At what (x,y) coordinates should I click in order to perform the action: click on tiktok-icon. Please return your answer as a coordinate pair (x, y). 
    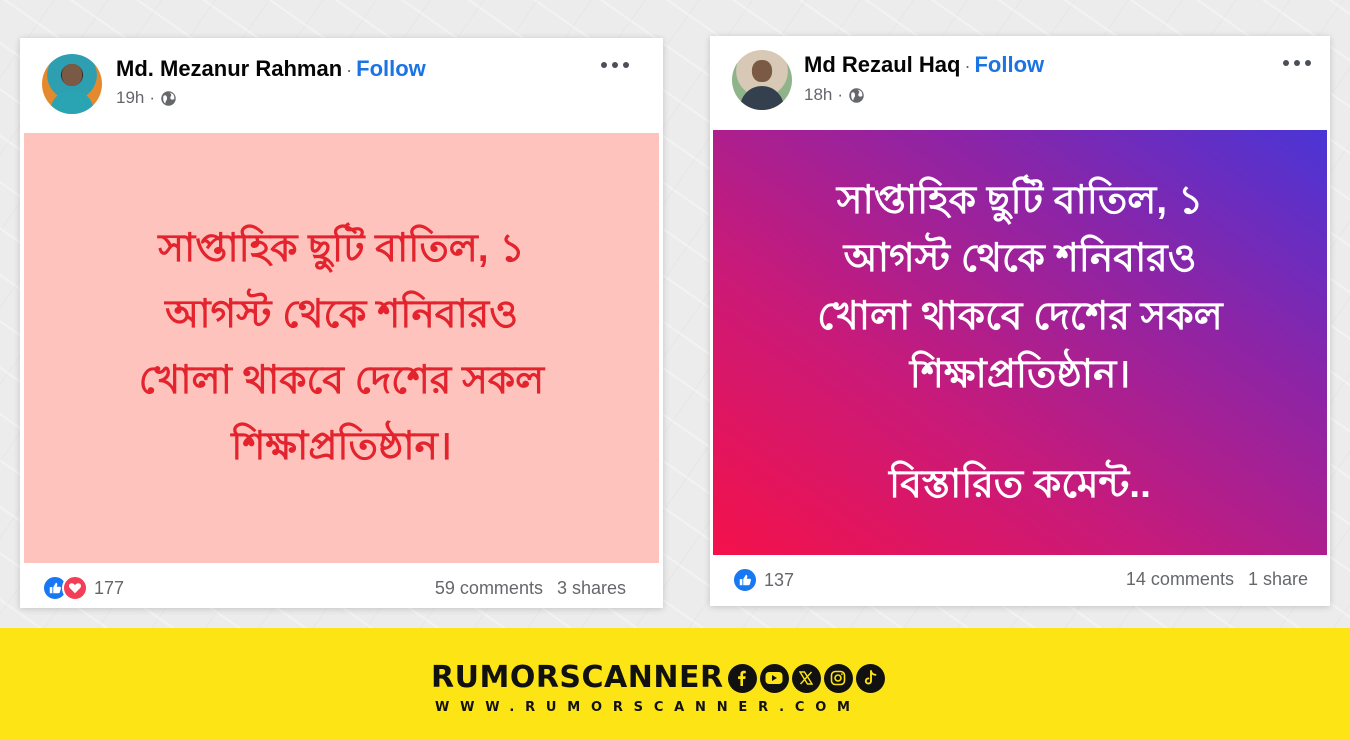
    Looking at the image, I should click on (870, 678).